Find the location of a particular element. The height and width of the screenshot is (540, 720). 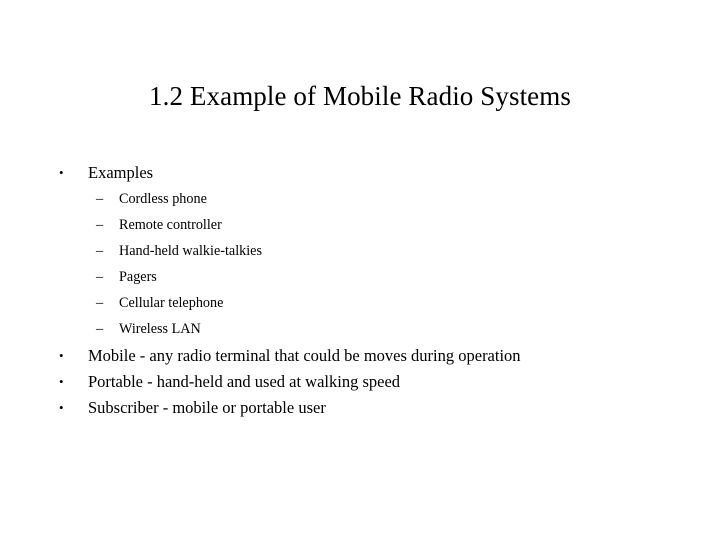

bullet-item-level2: – Remote controller is located at coordinates (360, 225).